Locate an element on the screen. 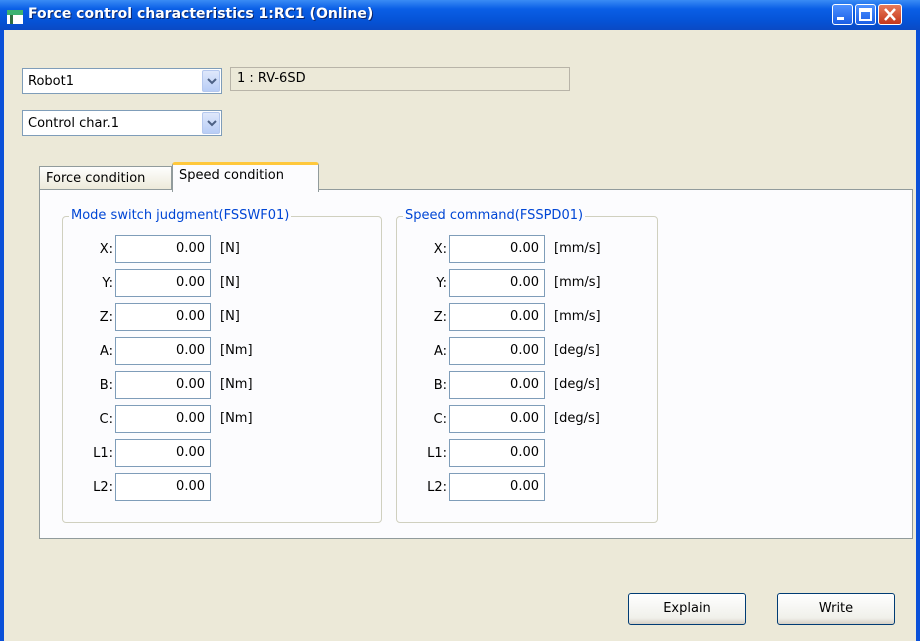 The image size is (920, 641). maximize-icon is located at coordinates (865, 14).